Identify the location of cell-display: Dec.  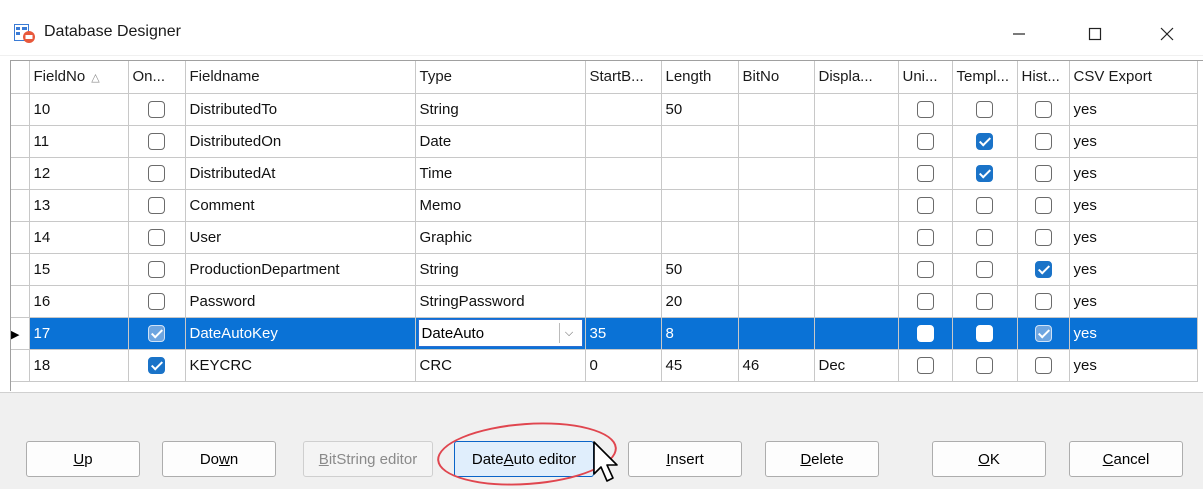
(856, 365).